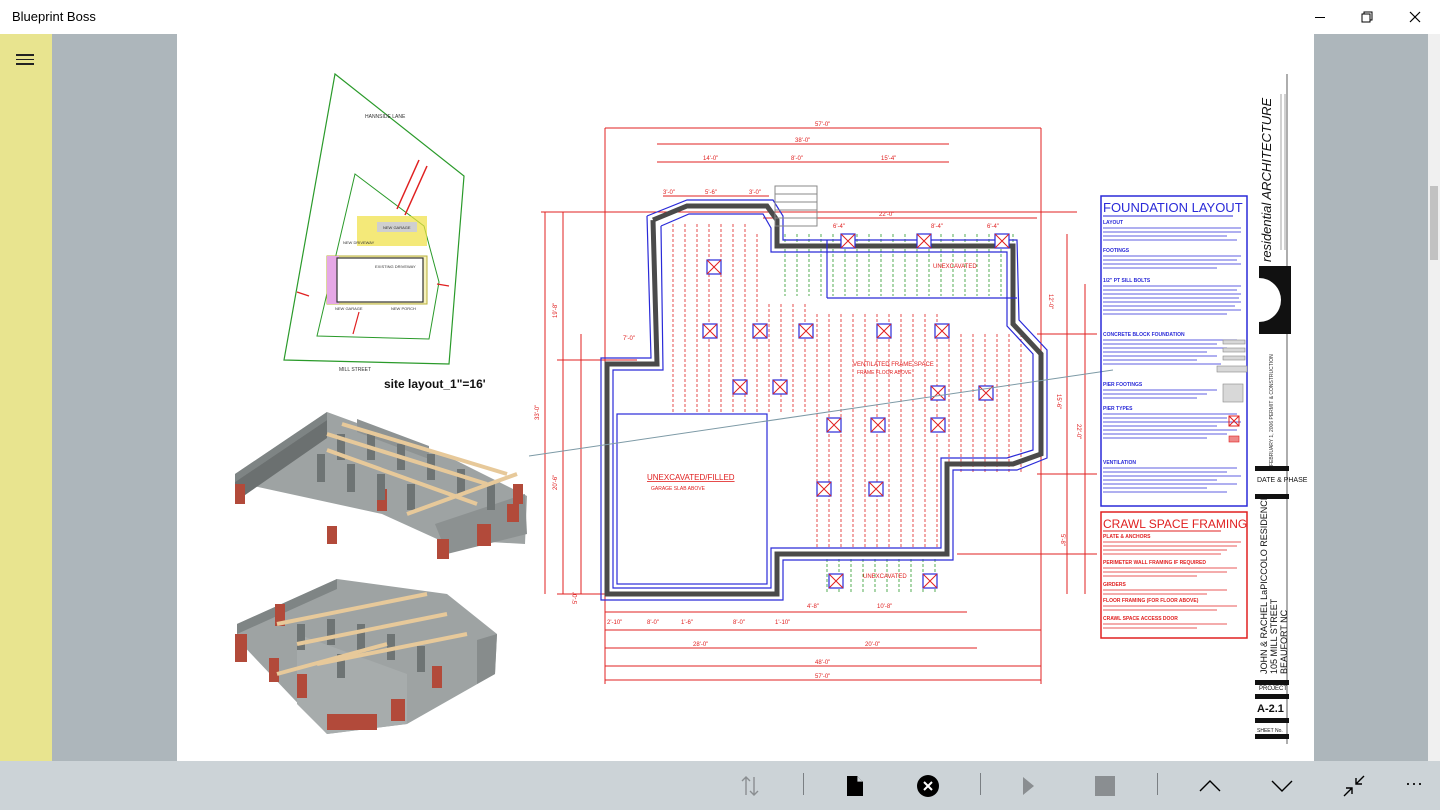 Image resolution: width=1440 pixels, height=810 pixels. I want to click on minimize-icon, so click(1320, 17).